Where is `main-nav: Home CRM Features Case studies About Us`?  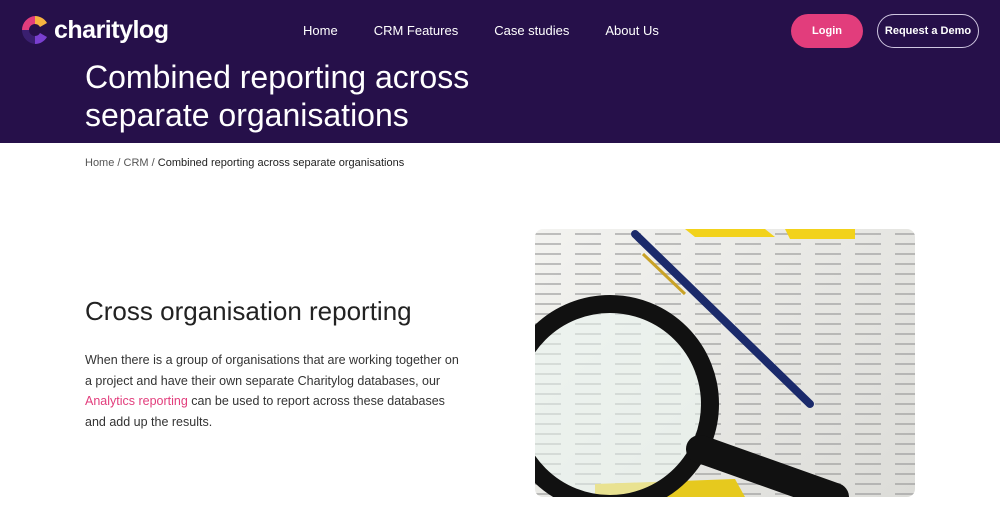 main-nav: Home CRM Features Case studies About Us is located at coordinates (481, 30).